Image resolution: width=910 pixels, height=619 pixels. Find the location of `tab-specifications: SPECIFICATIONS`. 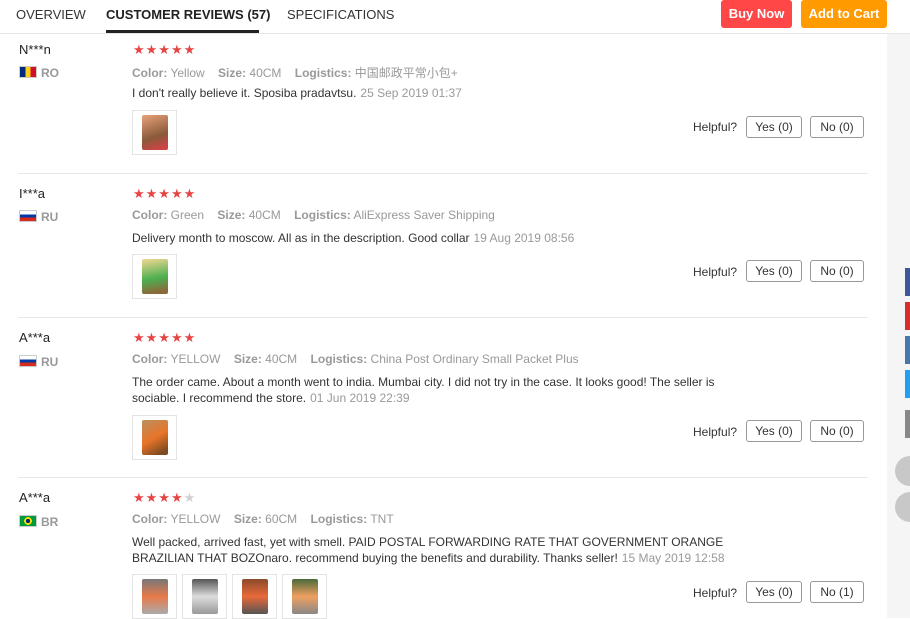

tab-specifications: SPECIFICATIONS is located at coordinates (340, 14).